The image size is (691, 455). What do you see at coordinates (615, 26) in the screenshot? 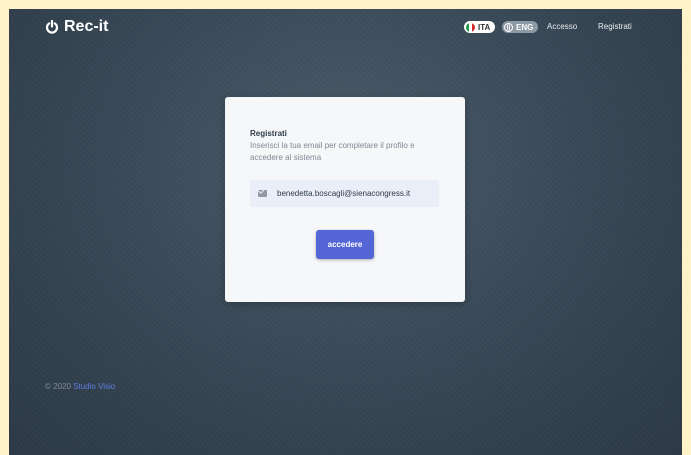
I see `nav-registrati-link: Registrati` at bounding box center [615, 26].